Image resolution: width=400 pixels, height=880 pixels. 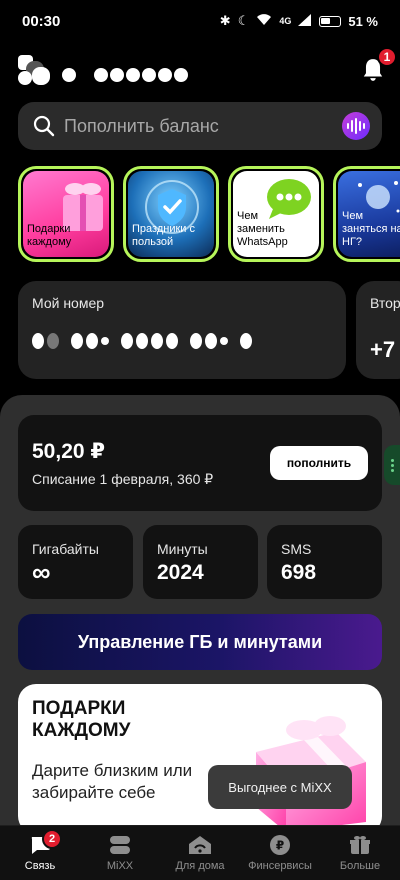 What do you see at coordinates (285, 21) in the screenshot?
I see `network-type: 4G` at bounding box center [285, 21].